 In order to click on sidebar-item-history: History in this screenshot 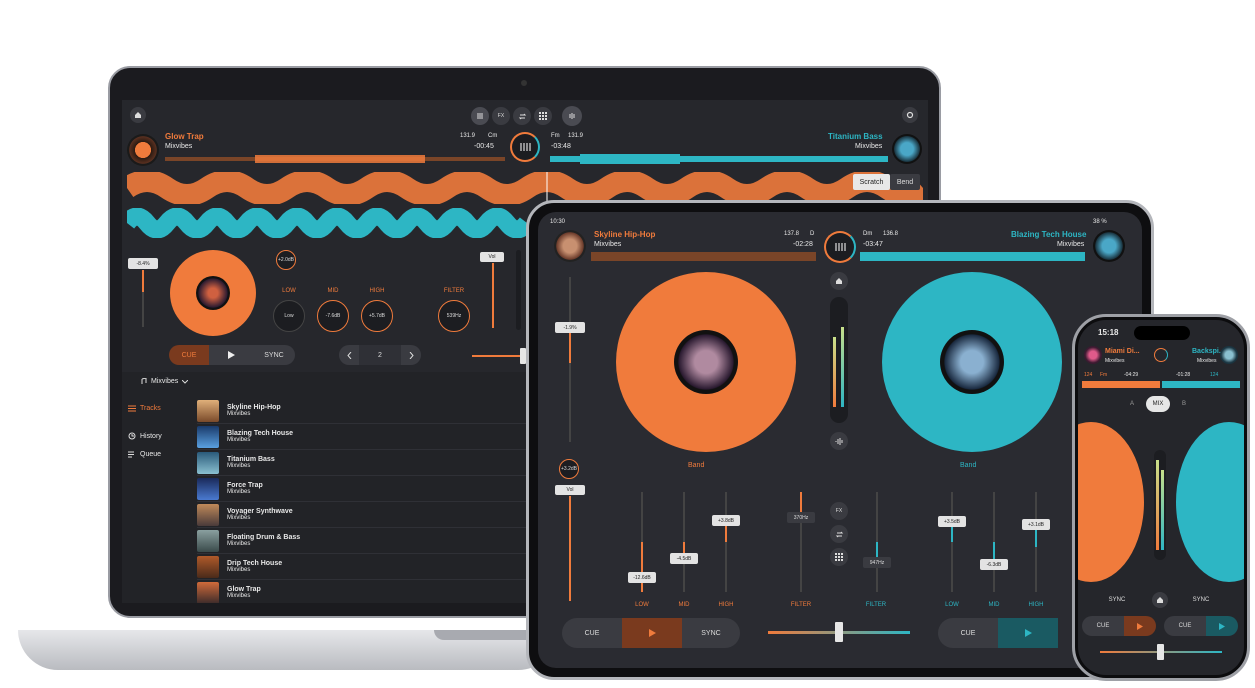, I will do `click(145, 436)`.